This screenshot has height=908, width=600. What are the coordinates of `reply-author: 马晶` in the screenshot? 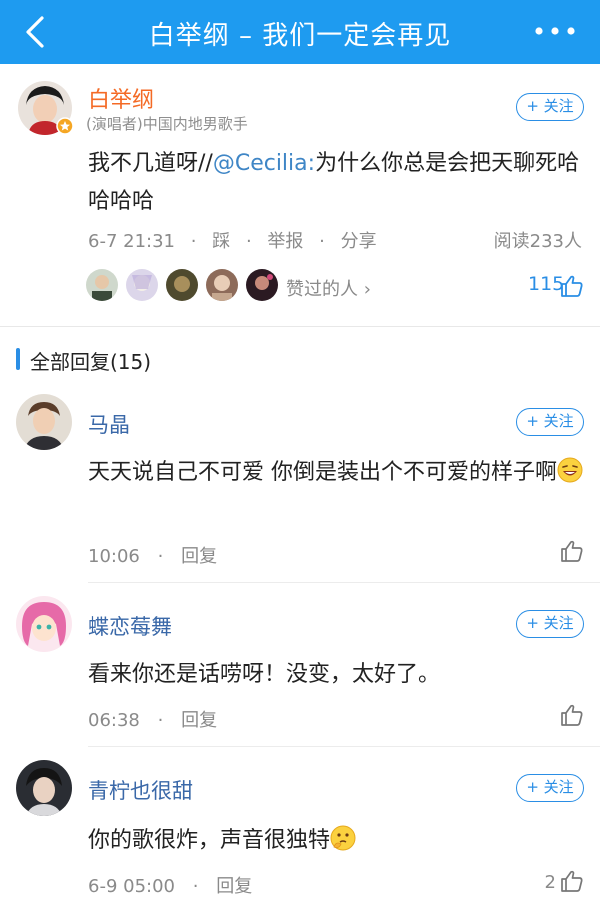 It's located at (109, 424).